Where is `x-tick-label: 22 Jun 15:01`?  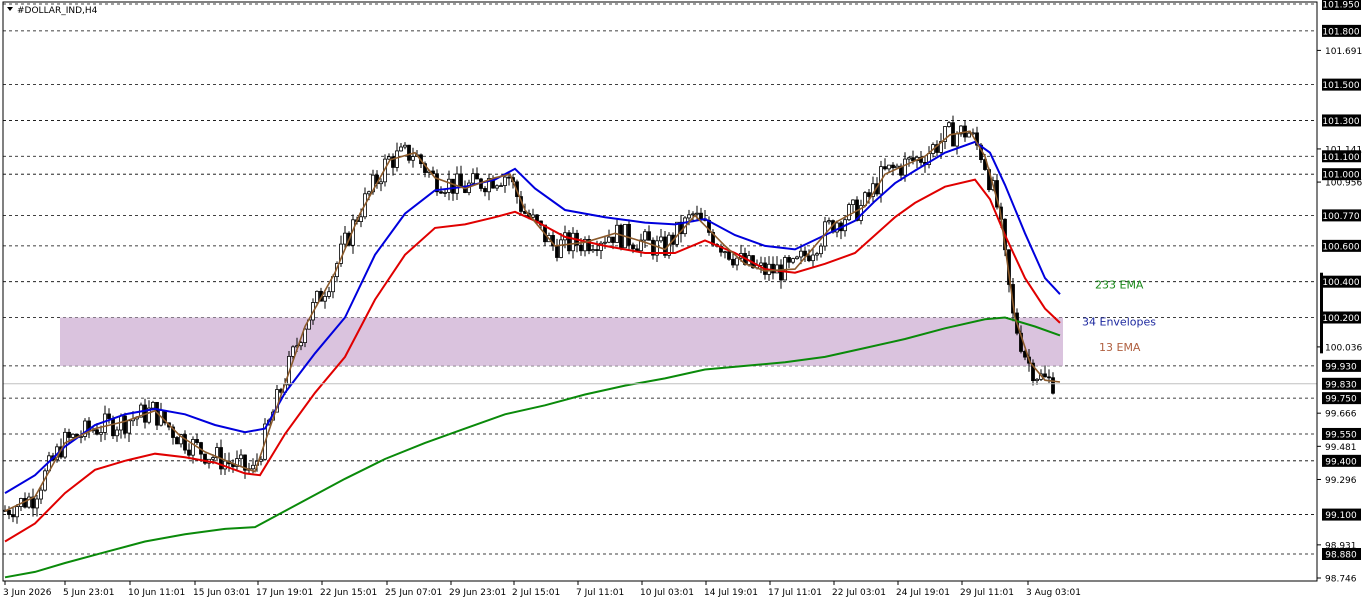
x-tick-label: 22 Jun 15:01 is located at coordinates (348, 593).